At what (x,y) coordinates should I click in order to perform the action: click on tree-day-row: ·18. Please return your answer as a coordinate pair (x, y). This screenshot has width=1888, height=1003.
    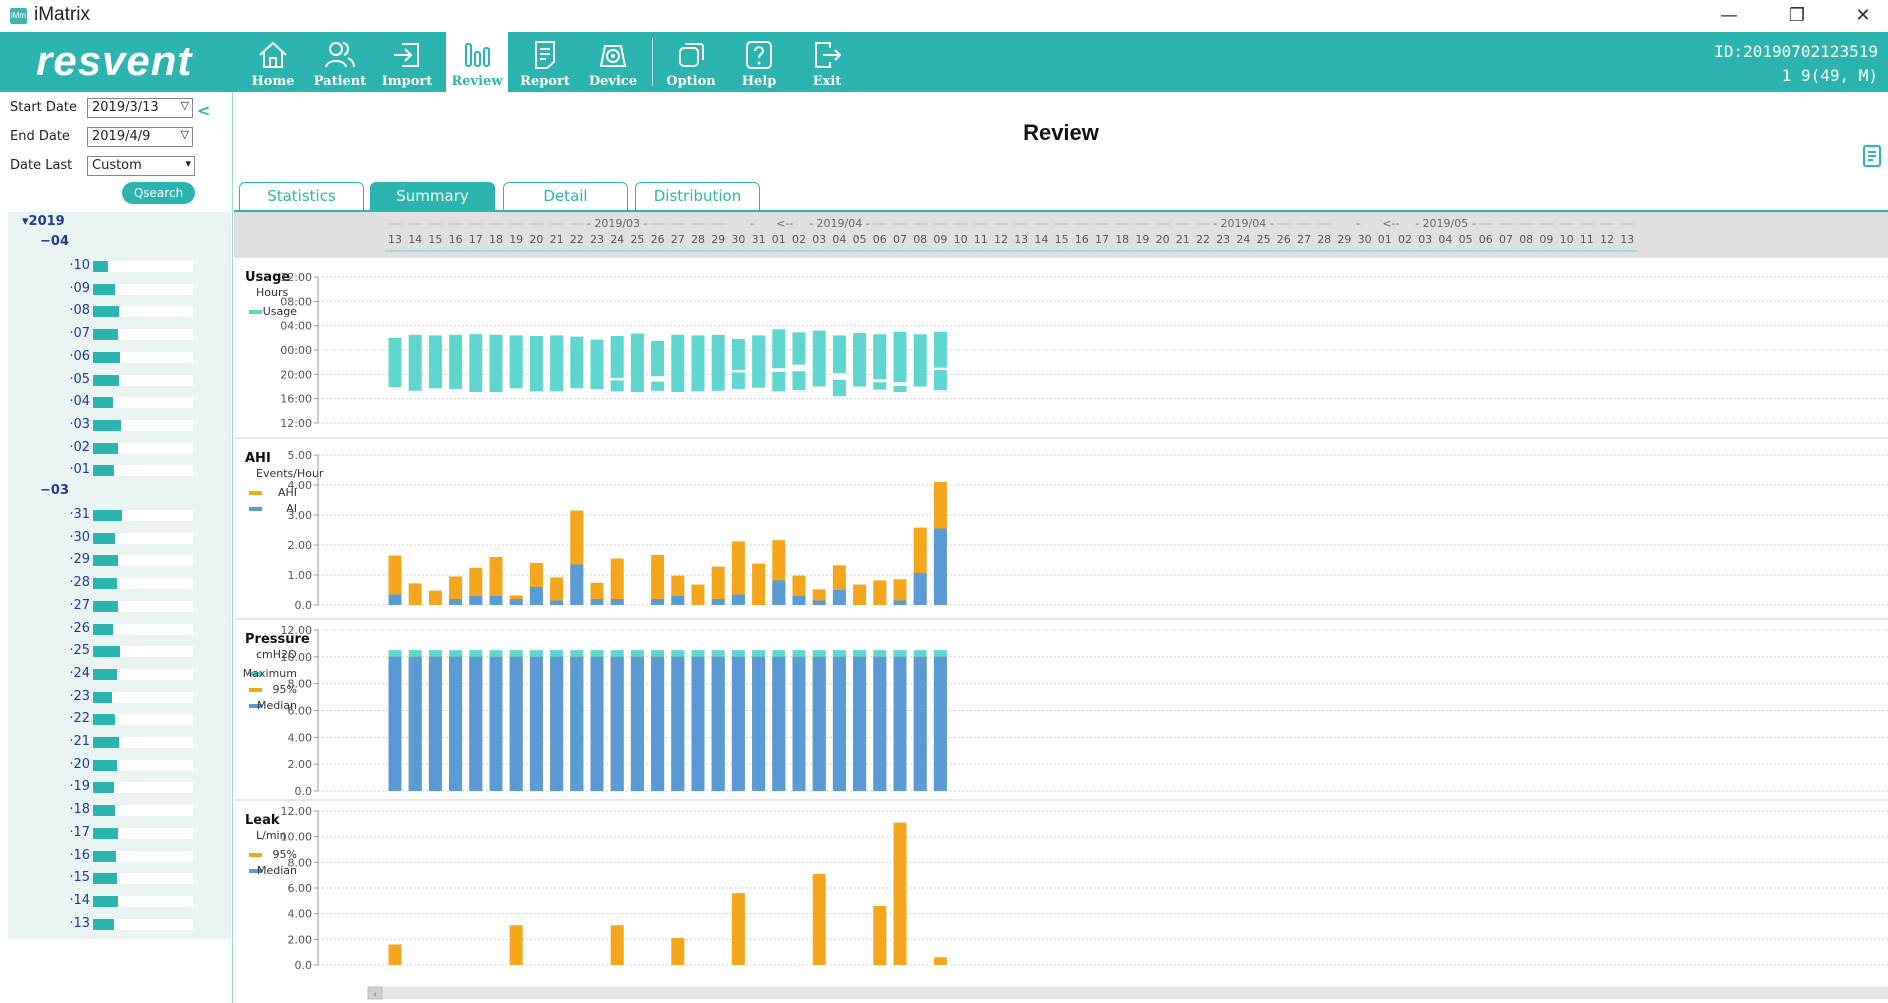
    Looking at the image, I should click on (119, 811).